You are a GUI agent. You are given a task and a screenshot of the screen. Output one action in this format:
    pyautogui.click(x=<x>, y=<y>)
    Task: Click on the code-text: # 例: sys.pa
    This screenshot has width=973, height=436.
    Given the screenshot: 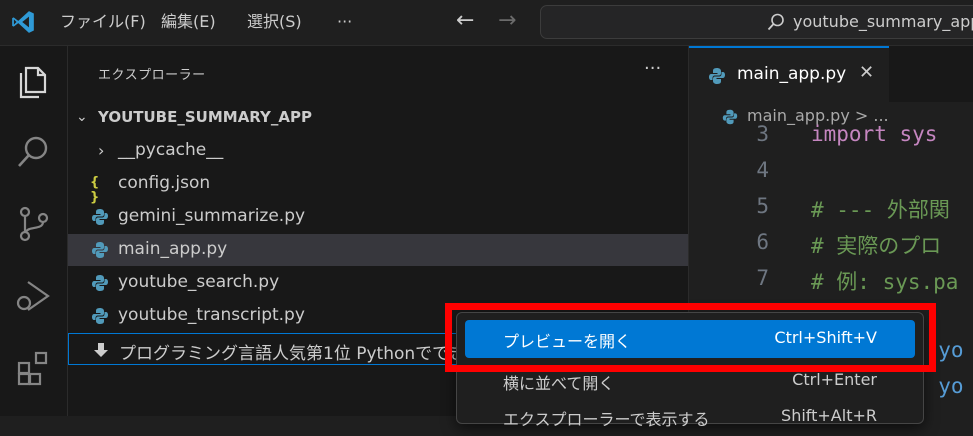 What is the action you would take?
    pyautogui.click(x=885, y=282)
    